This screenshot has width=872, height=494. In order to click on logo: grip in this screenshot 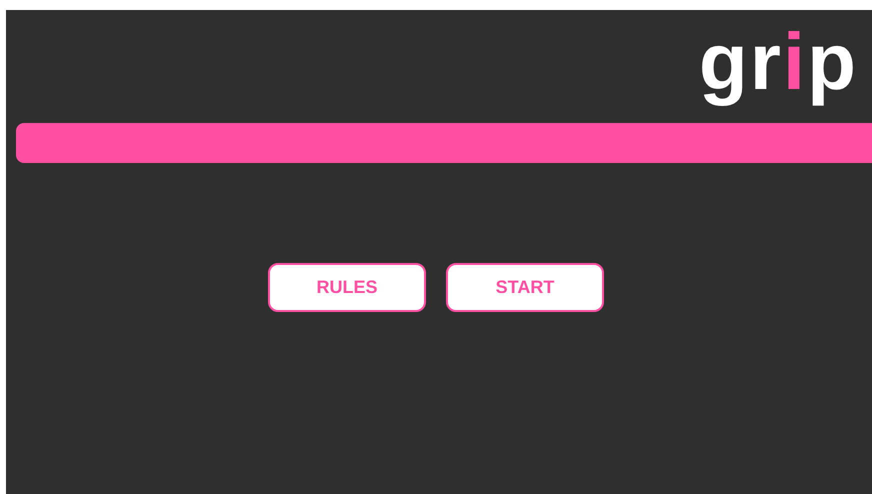, I will do `click(778, 62)`.